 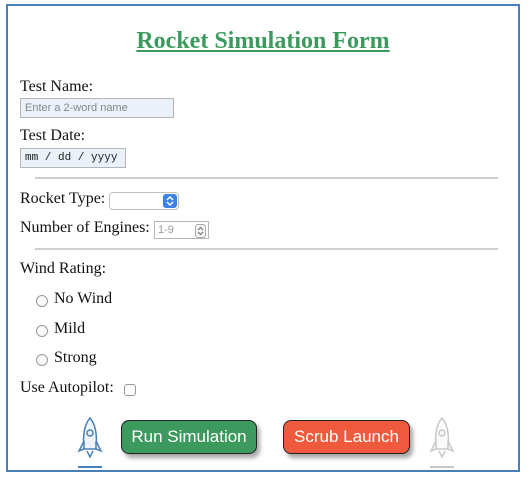 What do you see at coordinates (63, 198) in the screenshot?
I see `rocket-type-label: Rocket Type:` at bounding box center [63, 198].